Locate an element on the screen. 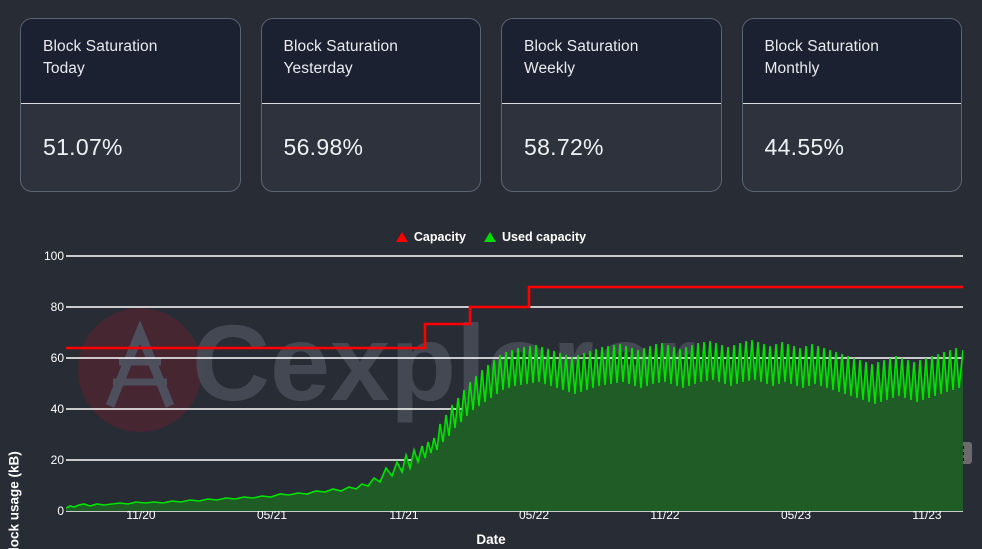 The height and width of the screenshot is (549, 982). stat-card-yesterday: Block Saturation Yesterday 56.98% is located at coordinates (370, 105).